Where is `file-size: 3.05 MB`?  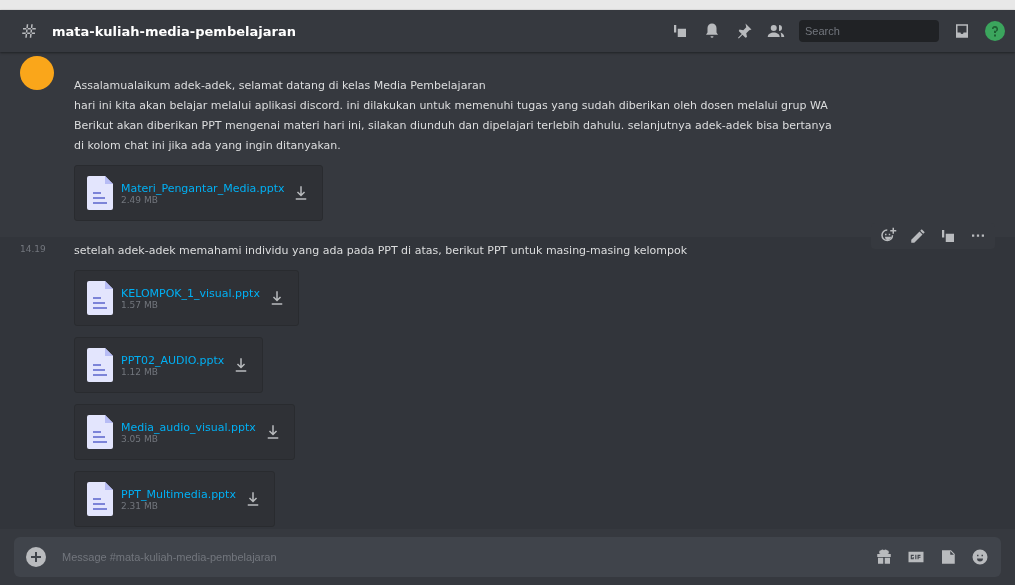
file-size: 3.05 MB is located at coordinates (140, 438).